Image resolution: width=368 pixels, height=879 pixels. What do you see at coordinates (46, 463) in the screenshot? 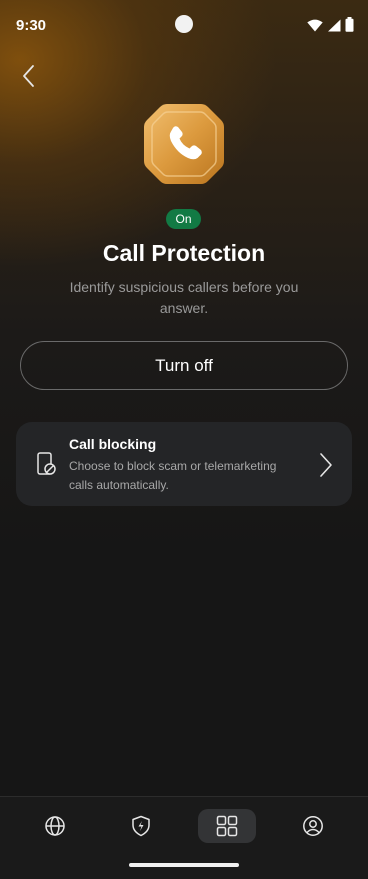
I see `phone-block-icon` at bounding box center [46, 463].